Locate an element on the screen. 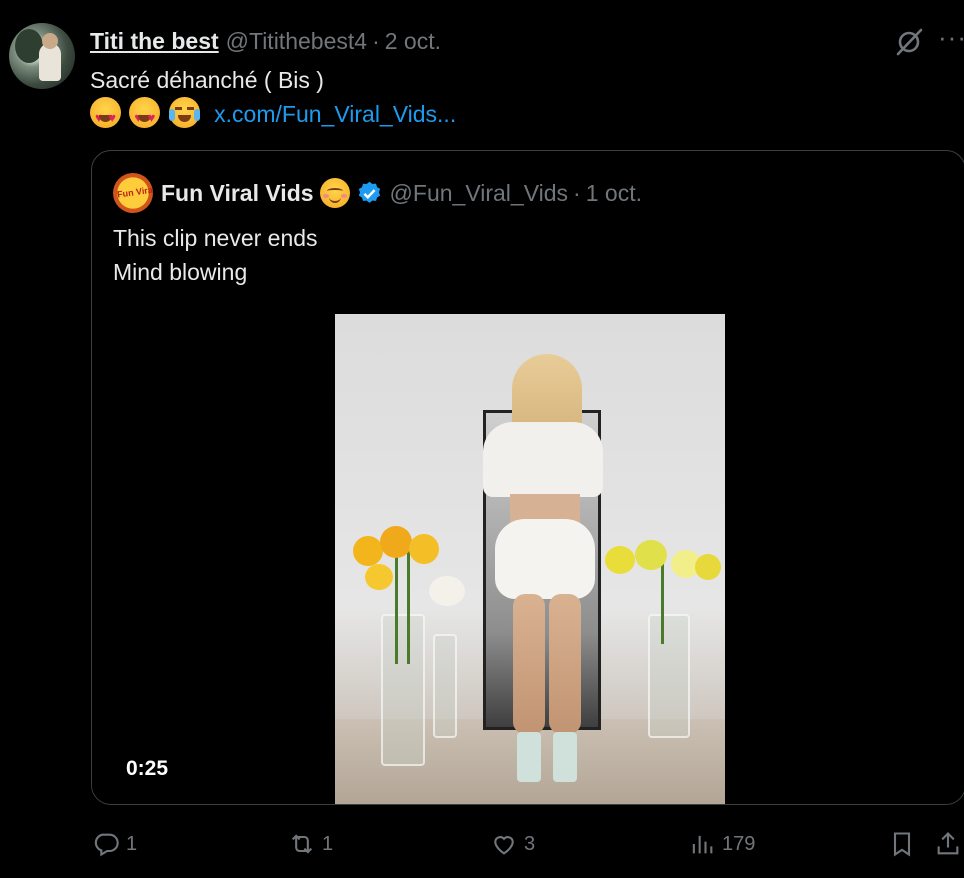 This screenshot has height=878, width=964. share-icon is located at coordinates (948, 843).